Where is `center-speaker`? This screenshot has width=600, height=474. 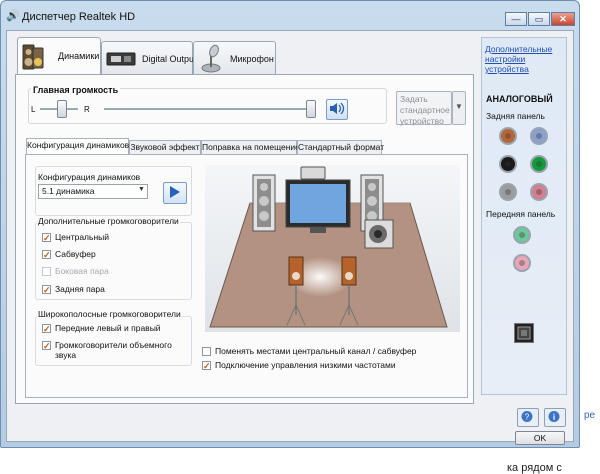 center-speaker is located at coordinates (313, 173).